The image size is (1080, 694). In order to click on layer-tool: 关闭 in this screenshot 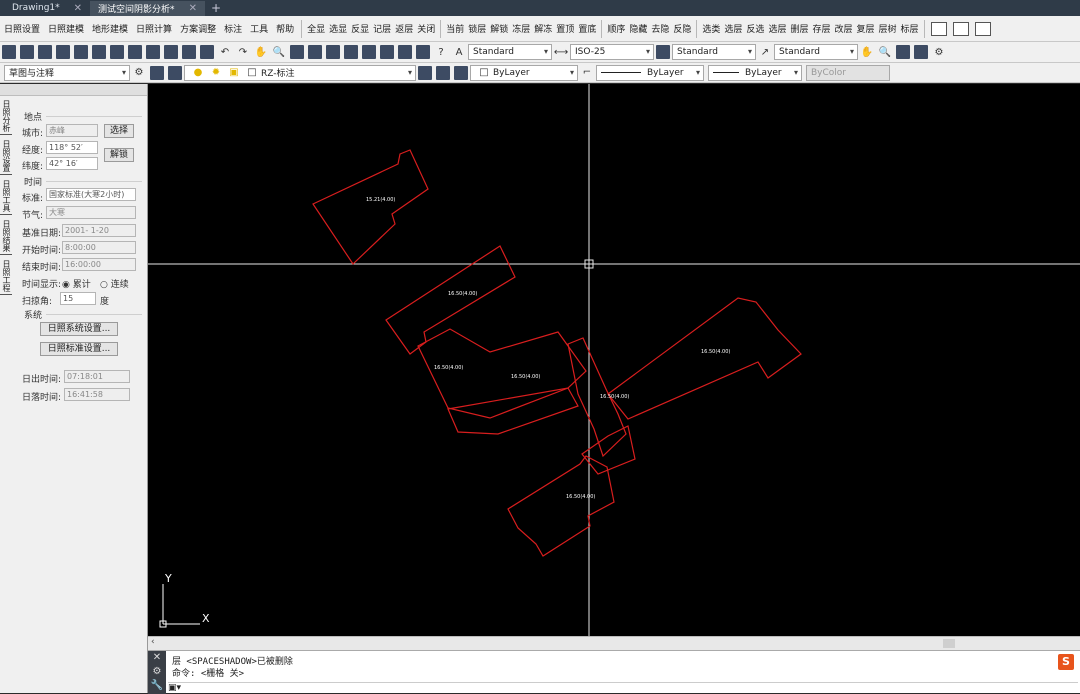, I will do `click(426, 28)`.